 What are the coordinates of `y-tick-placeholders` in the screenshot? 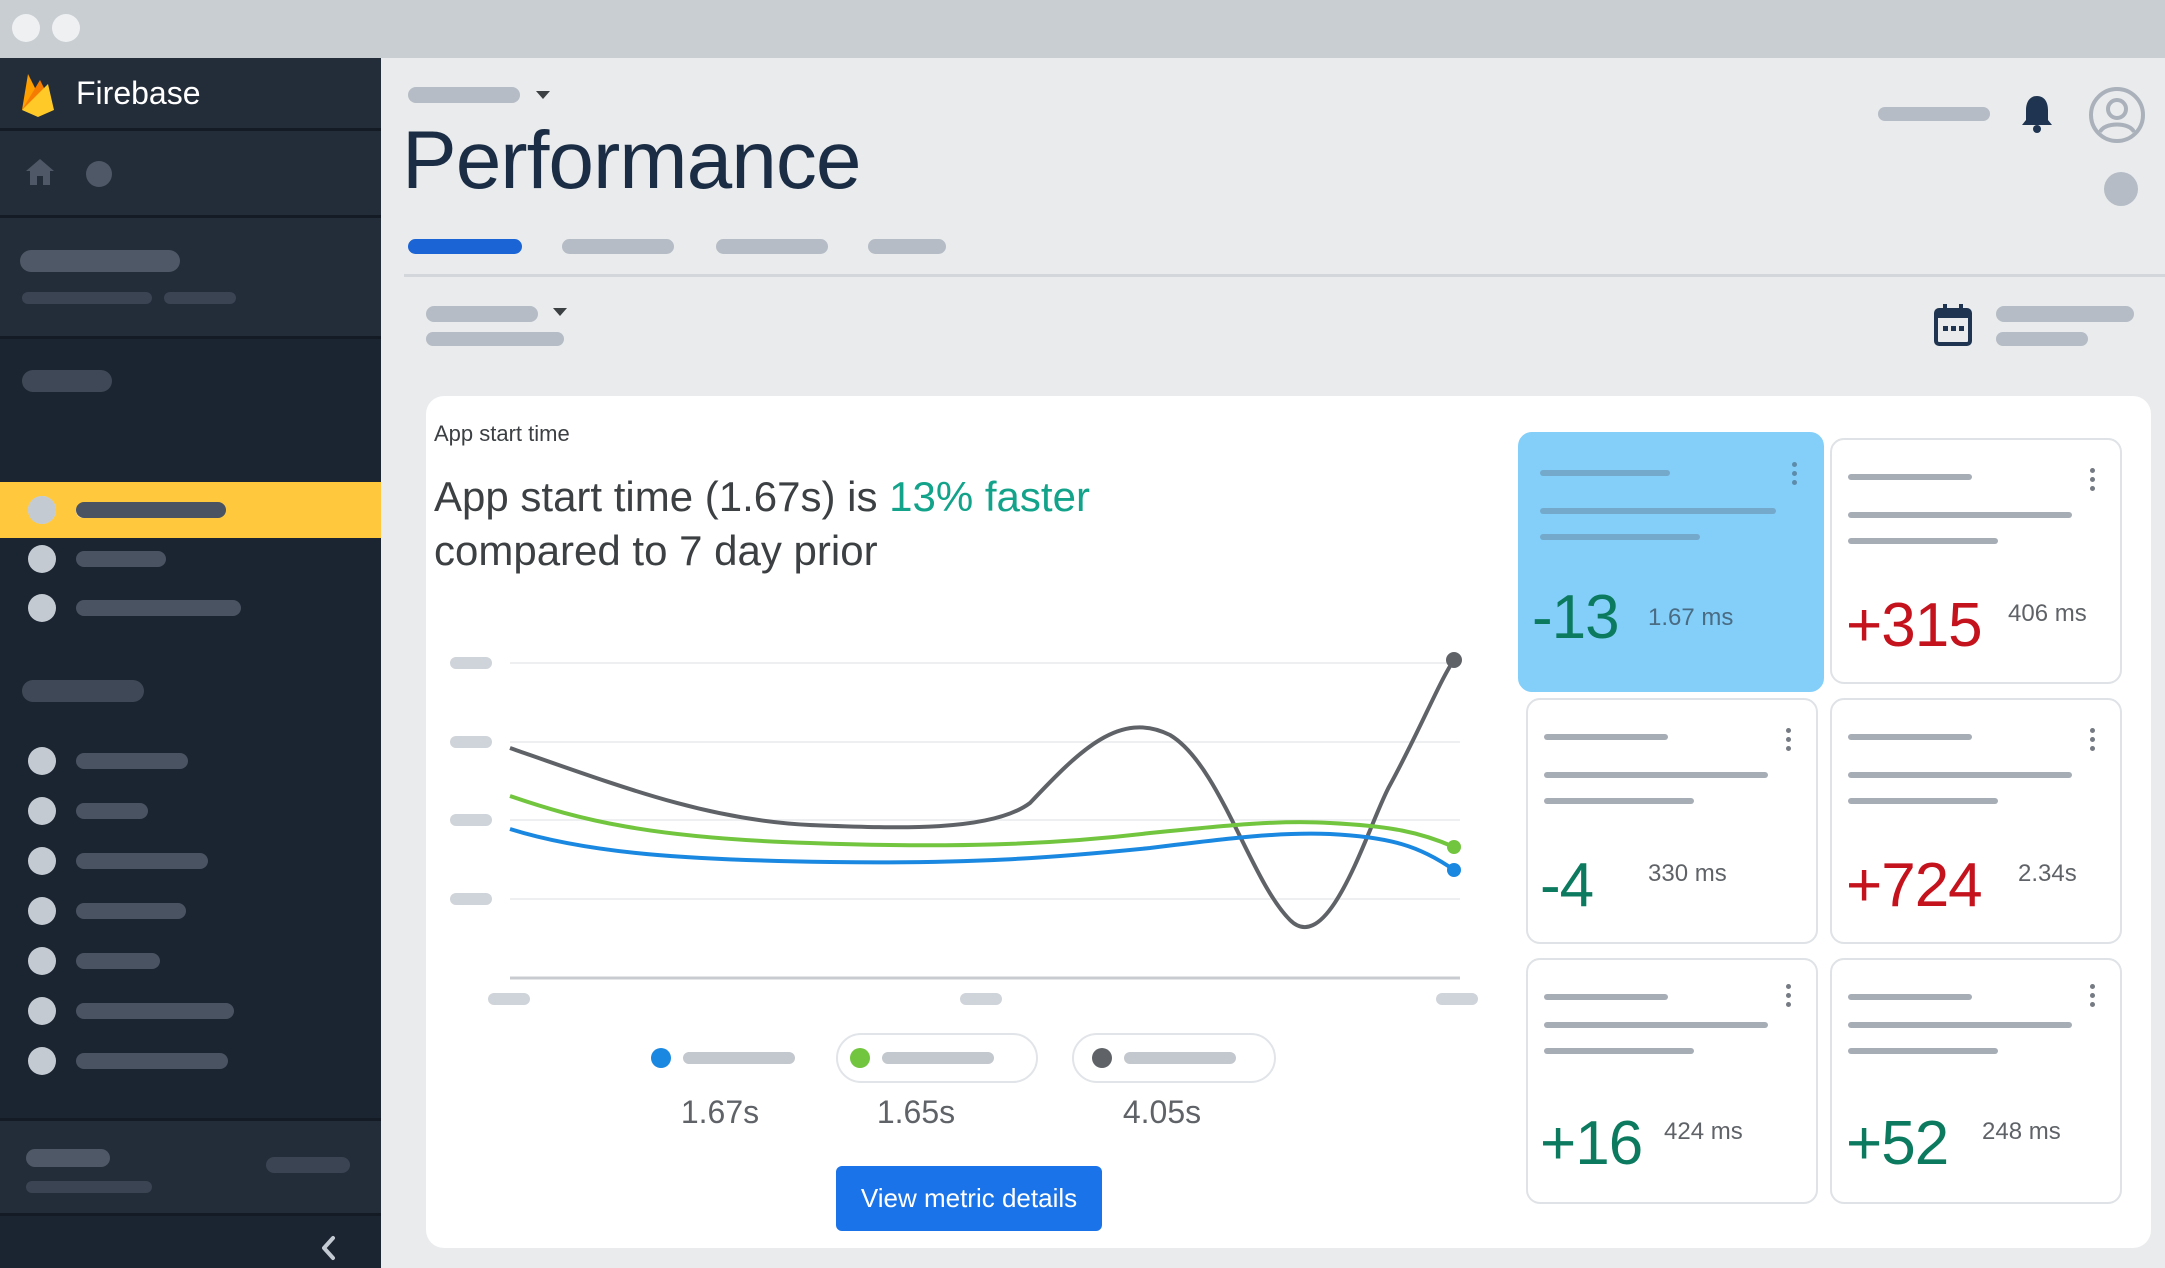 It's located at (471, 781).